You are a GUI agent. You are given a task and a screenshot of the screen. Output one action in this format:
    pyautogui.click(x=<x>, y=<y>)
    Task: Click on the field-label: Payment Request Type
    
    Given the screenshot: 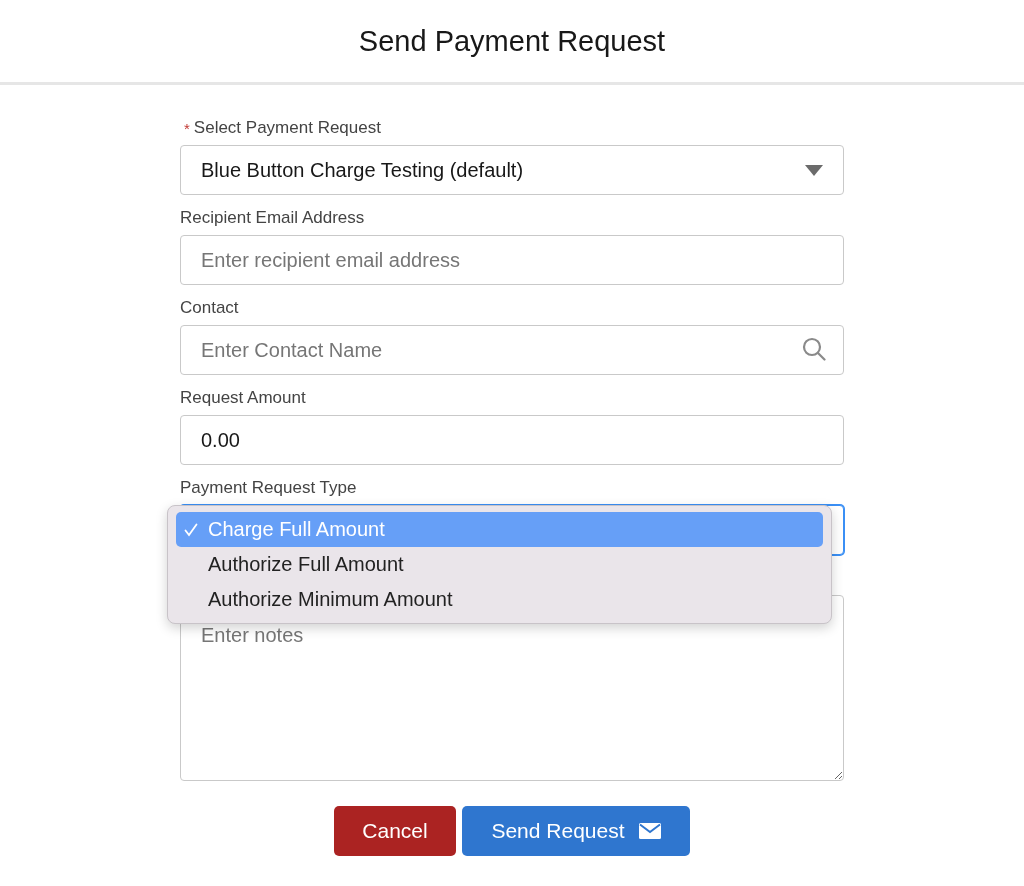 What is the action you would take?
    pyautogui.click(x=268, y=488)
    